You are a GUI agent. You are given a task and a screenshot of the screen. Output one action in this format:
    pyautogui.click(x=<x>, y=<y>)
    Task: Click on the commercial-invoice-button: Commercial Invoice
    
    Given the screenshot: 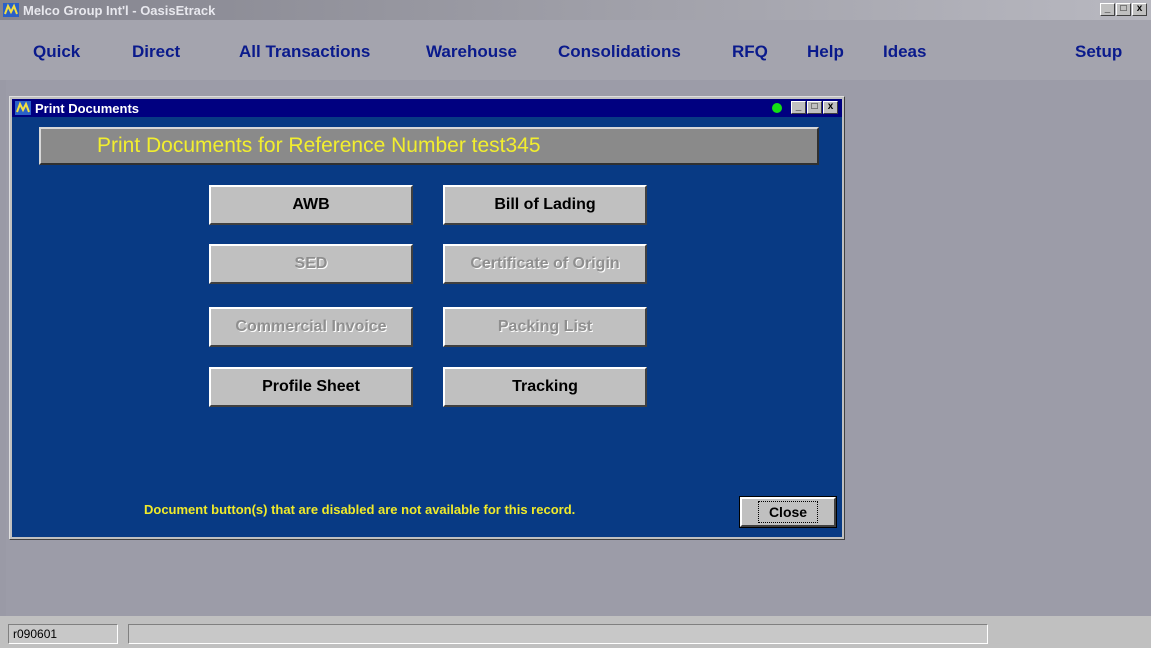 What is the action you would take?
    pyautogui.click(x=311, y=327)
    